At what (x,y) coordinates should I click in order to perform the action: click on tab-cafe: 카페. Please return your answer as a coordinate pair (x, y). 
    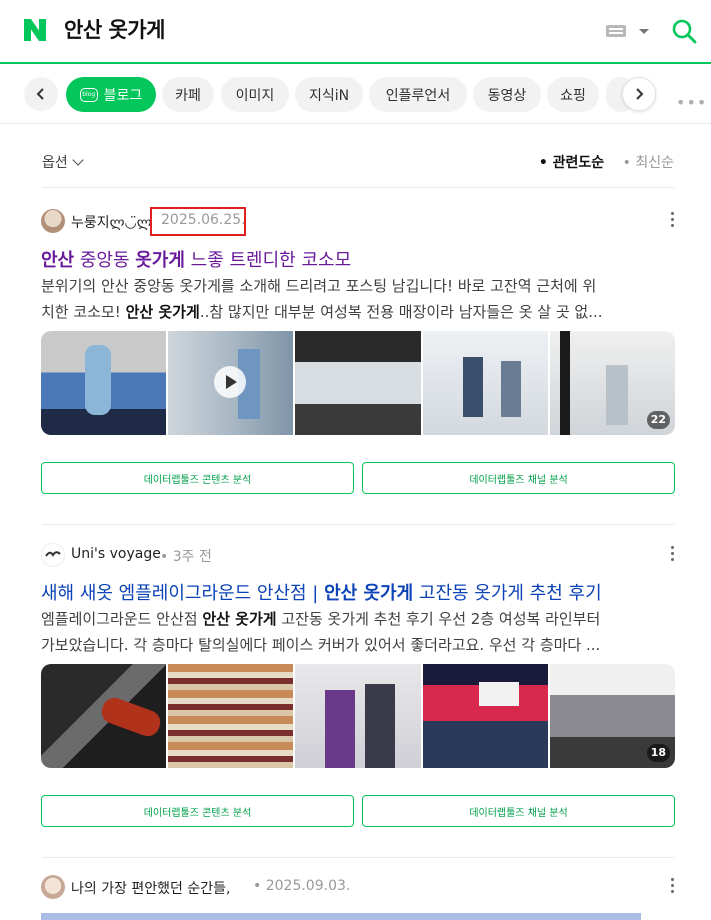
    Looking at the image, I should click on (188, 94).